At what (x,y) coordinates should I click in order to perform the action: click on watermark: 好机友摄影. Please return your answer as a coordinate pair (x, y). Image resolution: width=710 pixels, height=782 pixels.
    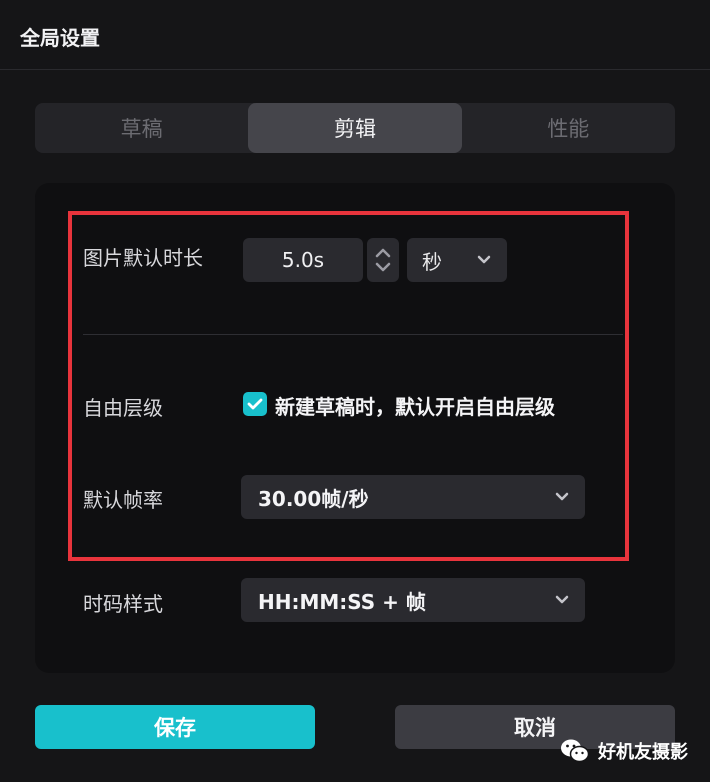
    Looking at the image, I should click on (624, 751).